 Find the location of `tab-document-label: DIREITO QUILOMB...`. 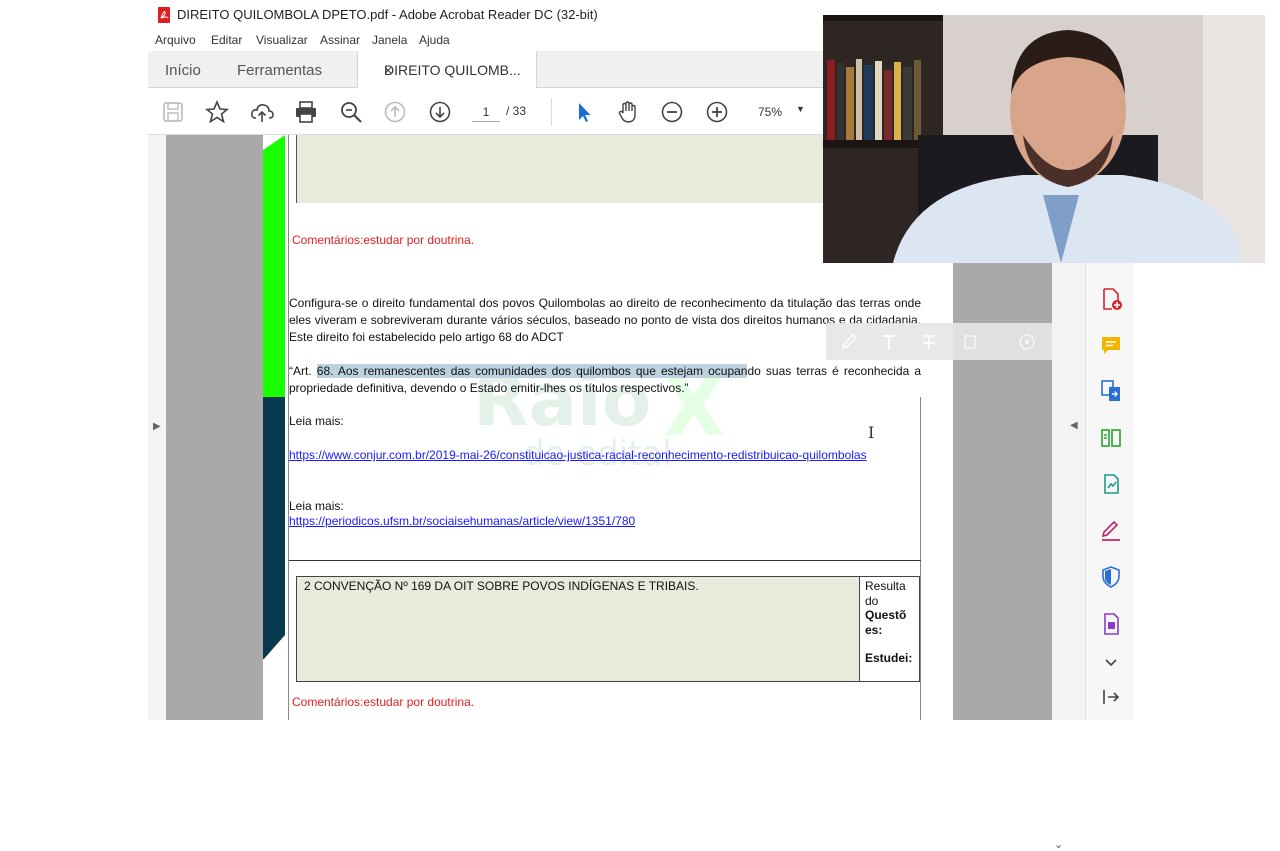

tab-document-label: DIREITO QUILOMB... is located at coordinates (452, 70).